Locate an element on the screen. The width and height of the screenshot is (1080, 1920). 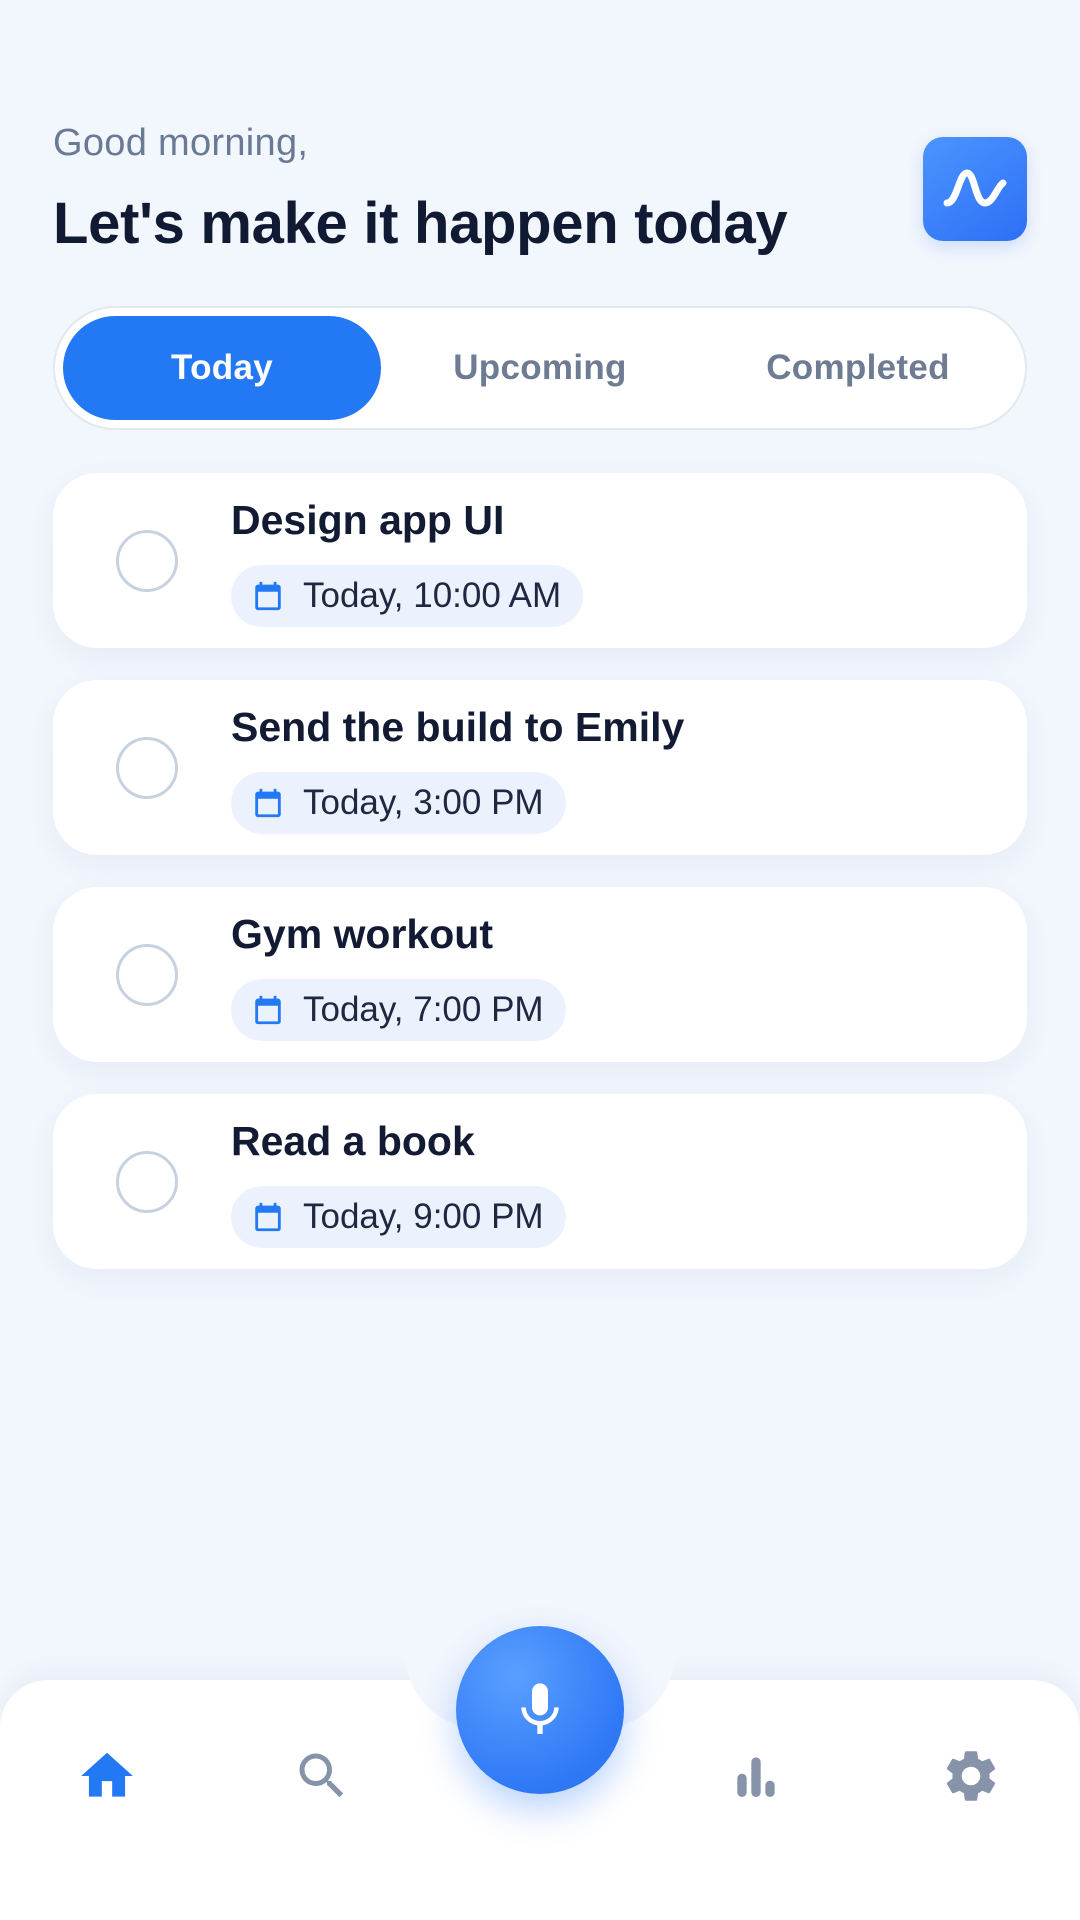
due-date-text: Today, 9:00 PM is located at coordinates (423, 1216).